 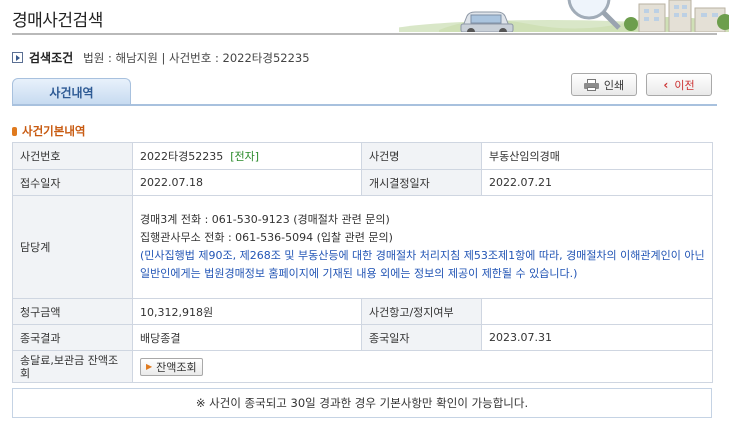 I want to click on tab-case-details-label: 사건내역, so click(x=71, y=92).